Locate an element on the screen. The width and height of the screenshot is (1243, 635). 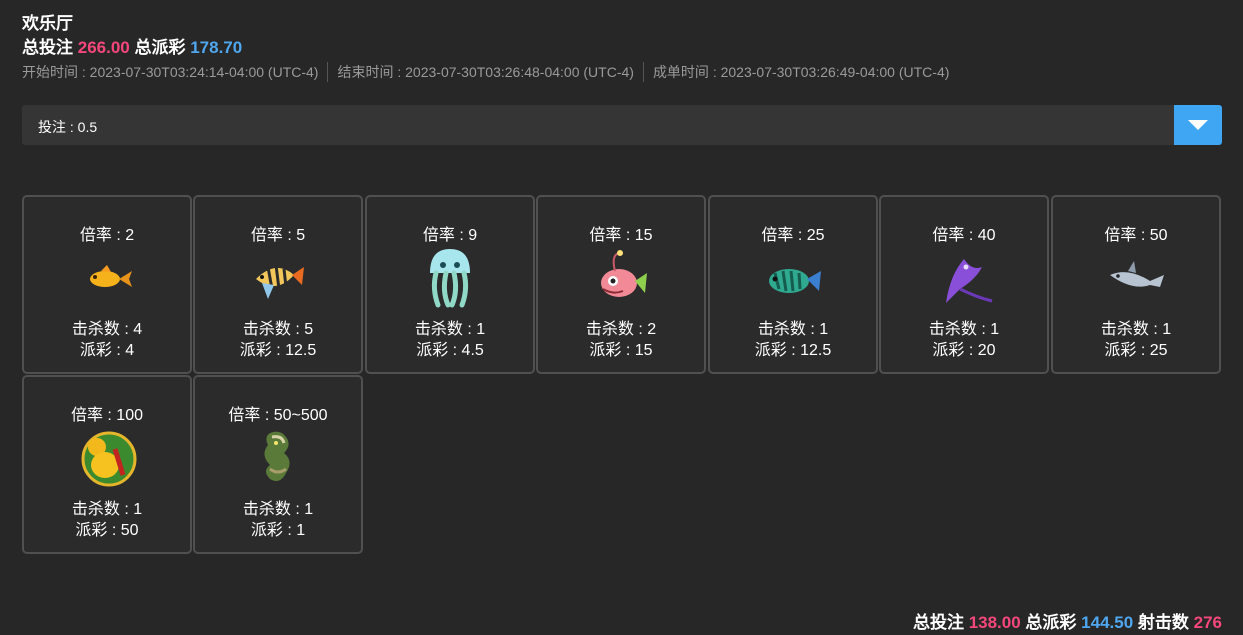
jellyfish-icon is located at coordinates (450, 278).